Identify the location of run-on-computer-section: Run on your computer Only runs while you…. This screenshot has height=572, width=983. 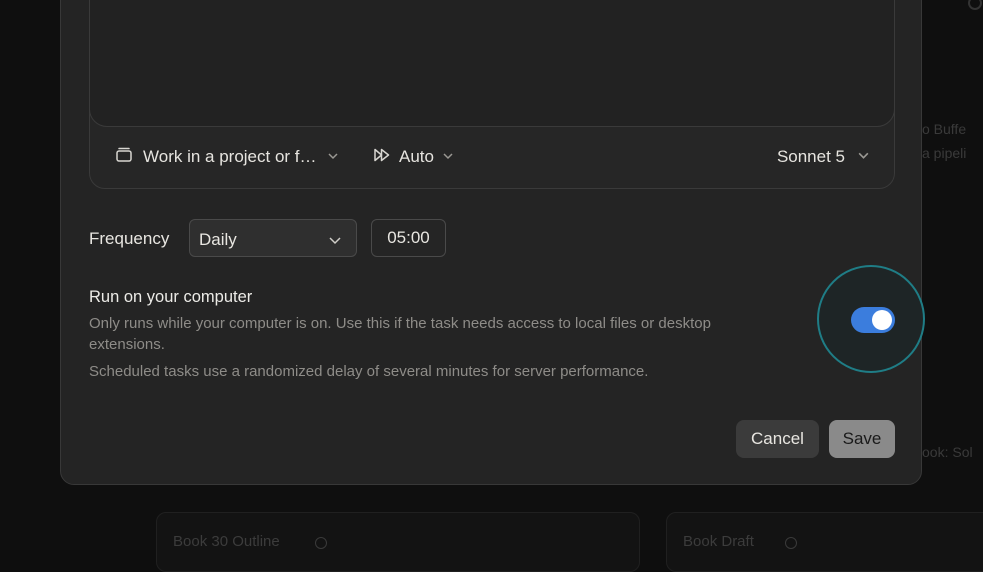
(439, 335).